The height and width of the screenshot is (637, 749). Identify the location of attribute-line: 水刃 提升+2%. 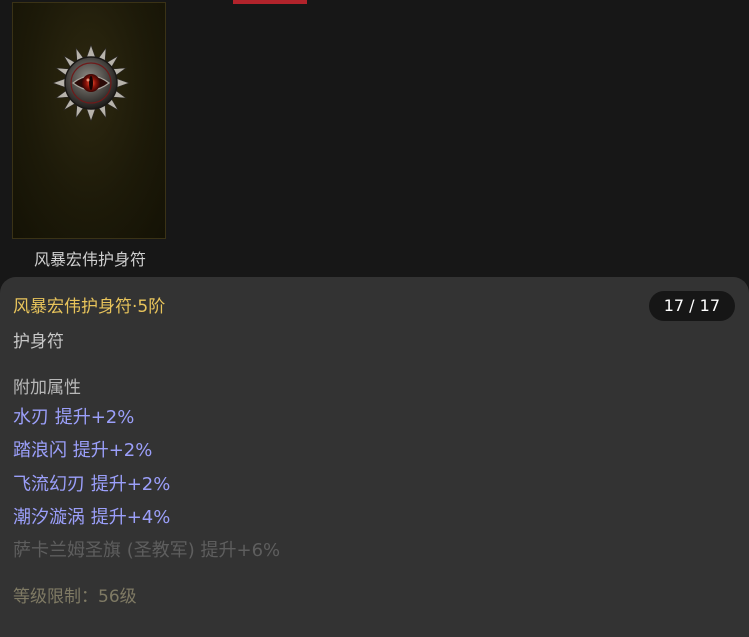
(74, 417).